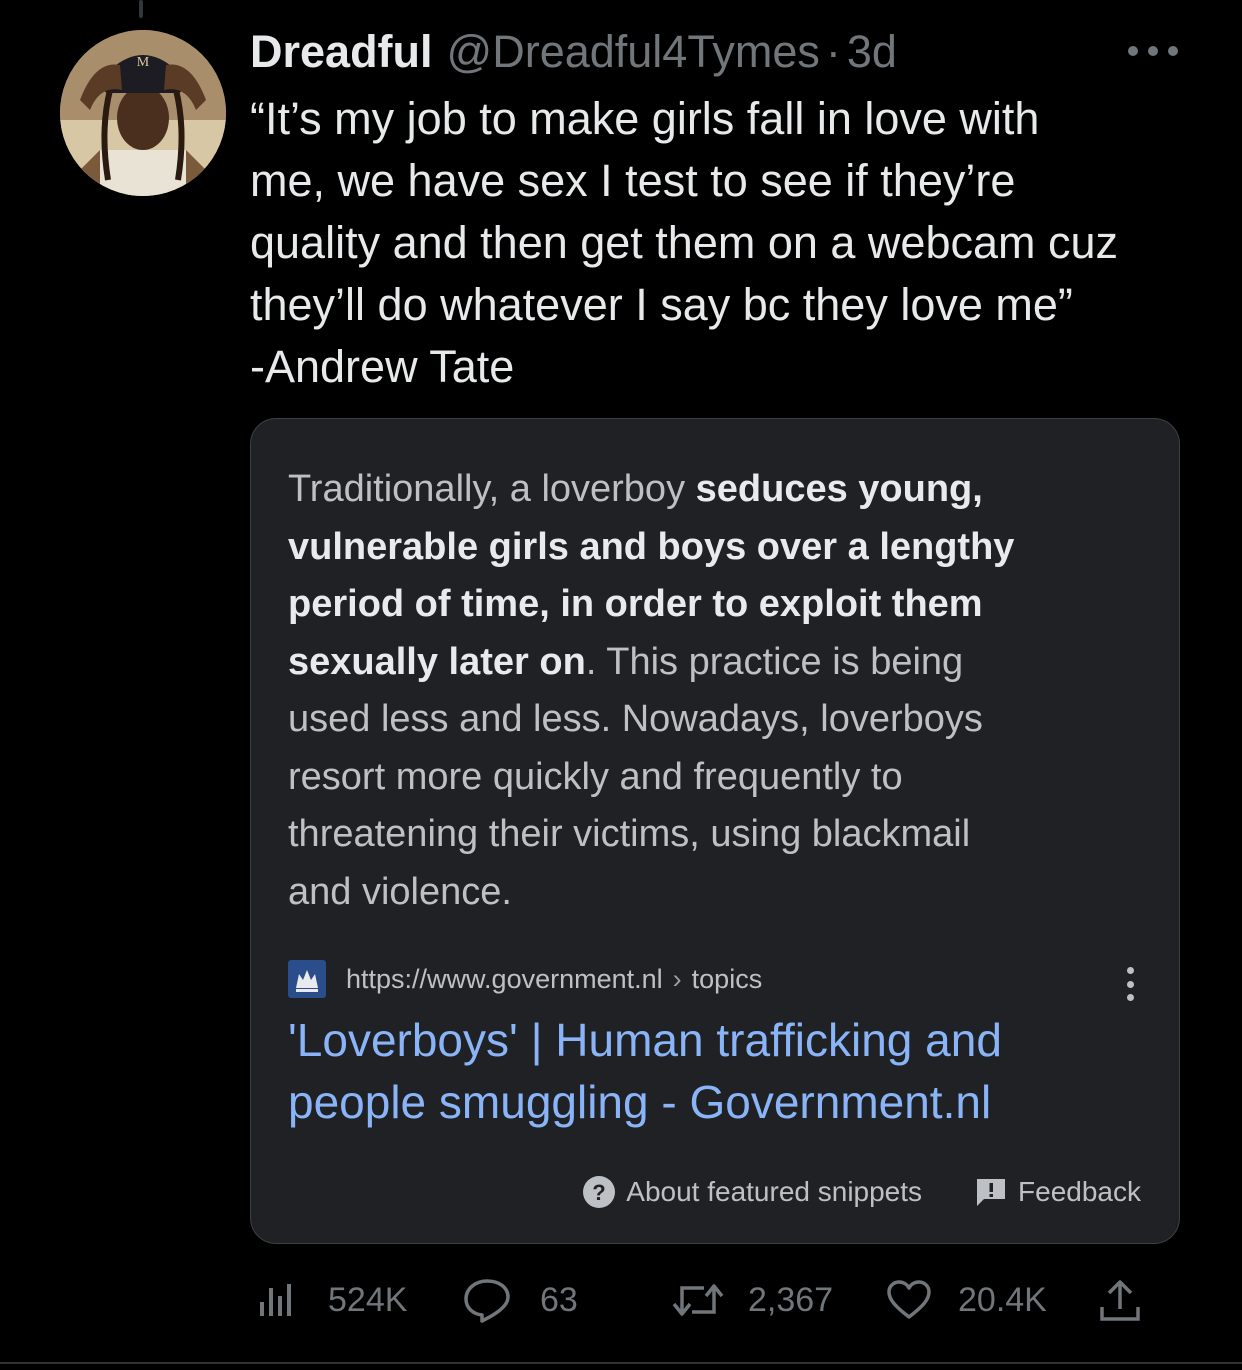  Describe the element at coordinates (633, 52) in the screenshot. I see `user-handle: @Dreadful4Tymes` at that location.